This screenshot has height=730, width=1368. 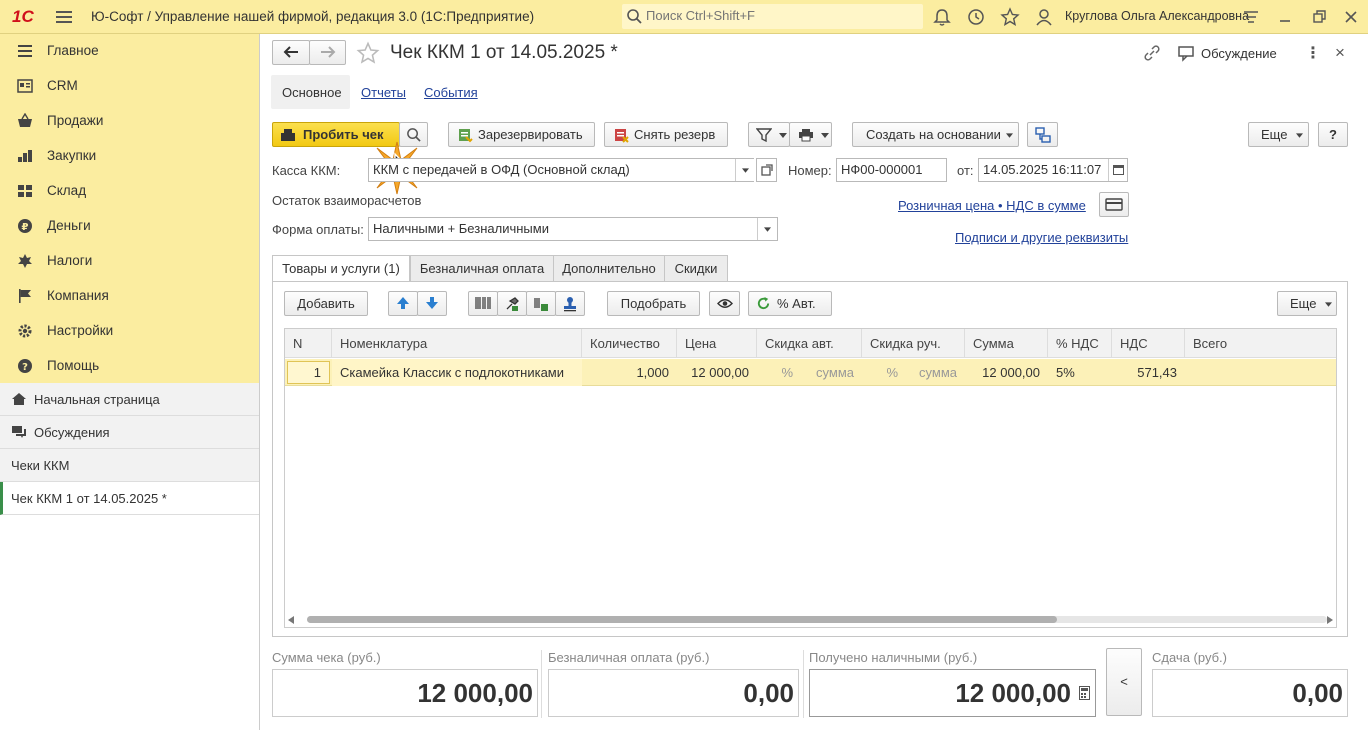 What do you see at coordinates (129, 191) in the screenshot?
I see `section-warehouse: Склад` at bounding box center [129, 191].